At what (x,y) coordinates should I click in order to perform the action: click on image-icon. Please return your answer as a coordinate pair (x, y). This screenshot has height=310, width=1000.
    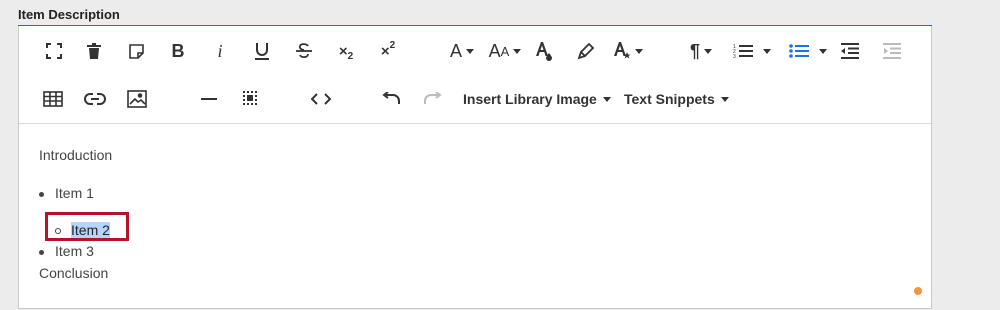
    Looking at the image, I should click on (137, 99).